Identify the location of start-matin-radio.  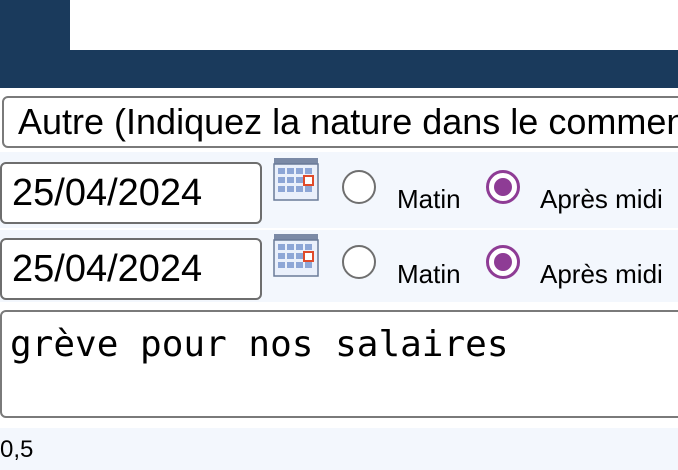
(359, 187).